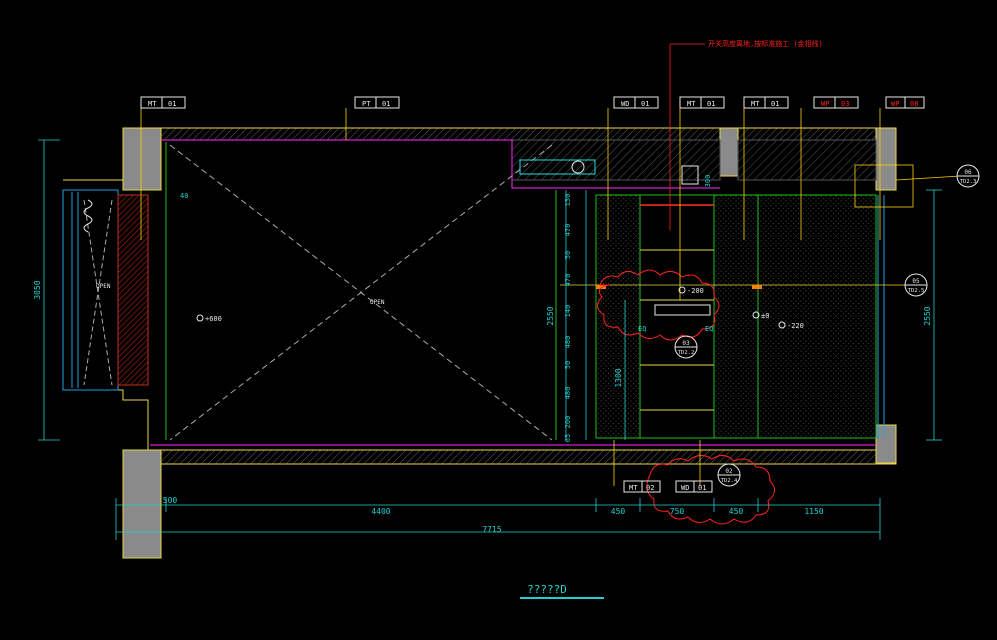 This screenshot has height=640, width=997. Describe the element at coordinates (708, 181) in the screenshot. I see `dim-300: 300` at that location.